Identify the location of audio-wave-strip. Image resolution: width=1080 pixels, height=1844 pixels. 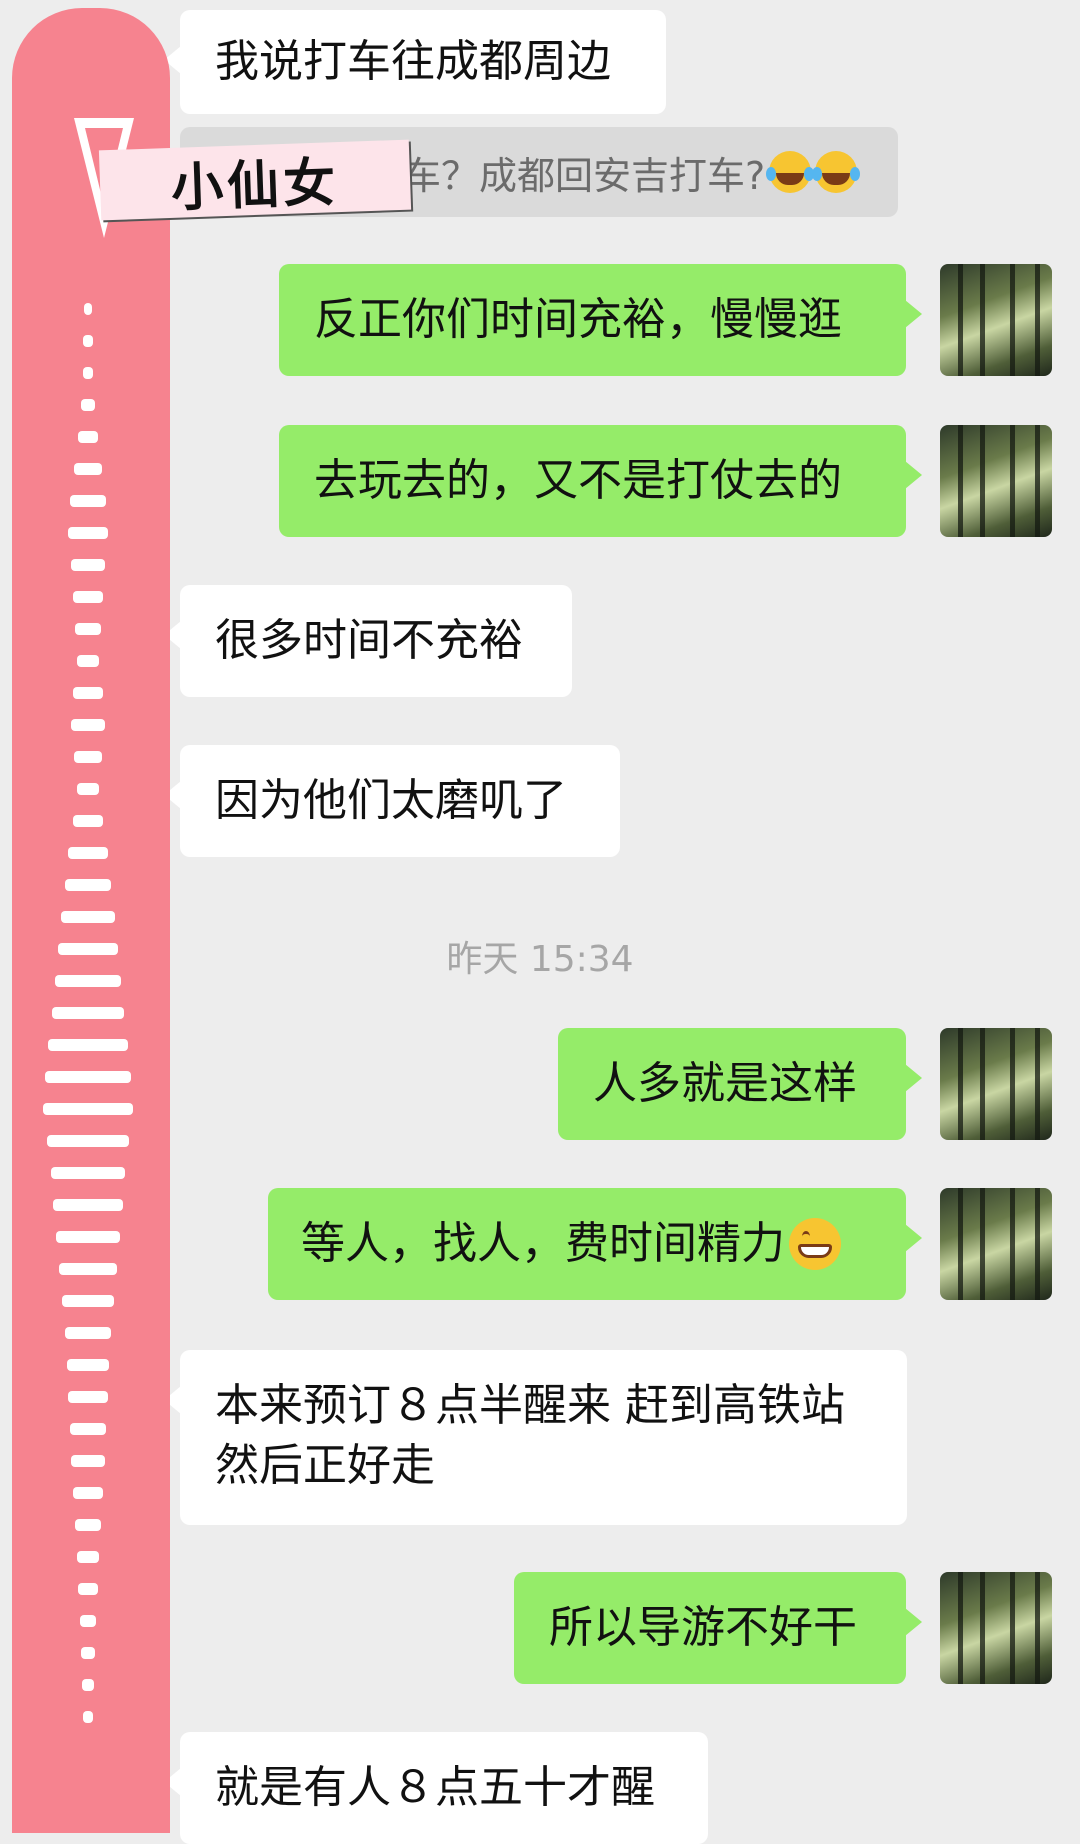
(91, 920).